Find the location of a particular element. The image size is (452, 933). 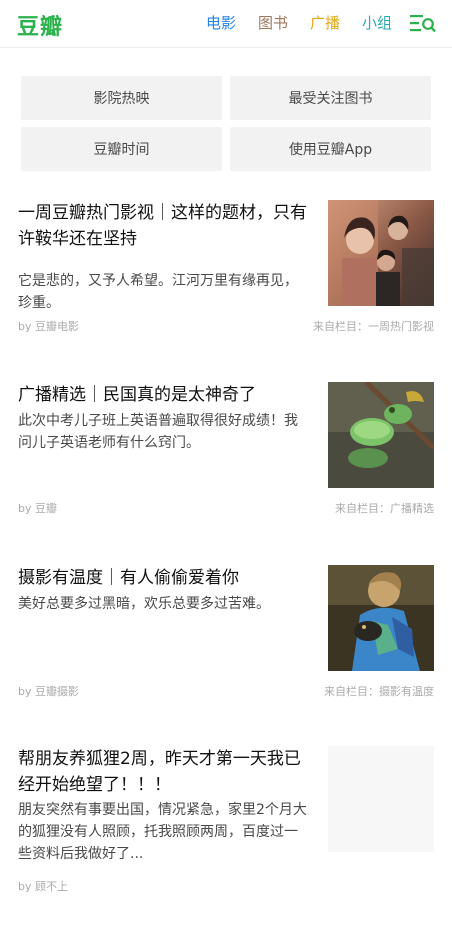

lizard-image is located at coordinates (381, 435).